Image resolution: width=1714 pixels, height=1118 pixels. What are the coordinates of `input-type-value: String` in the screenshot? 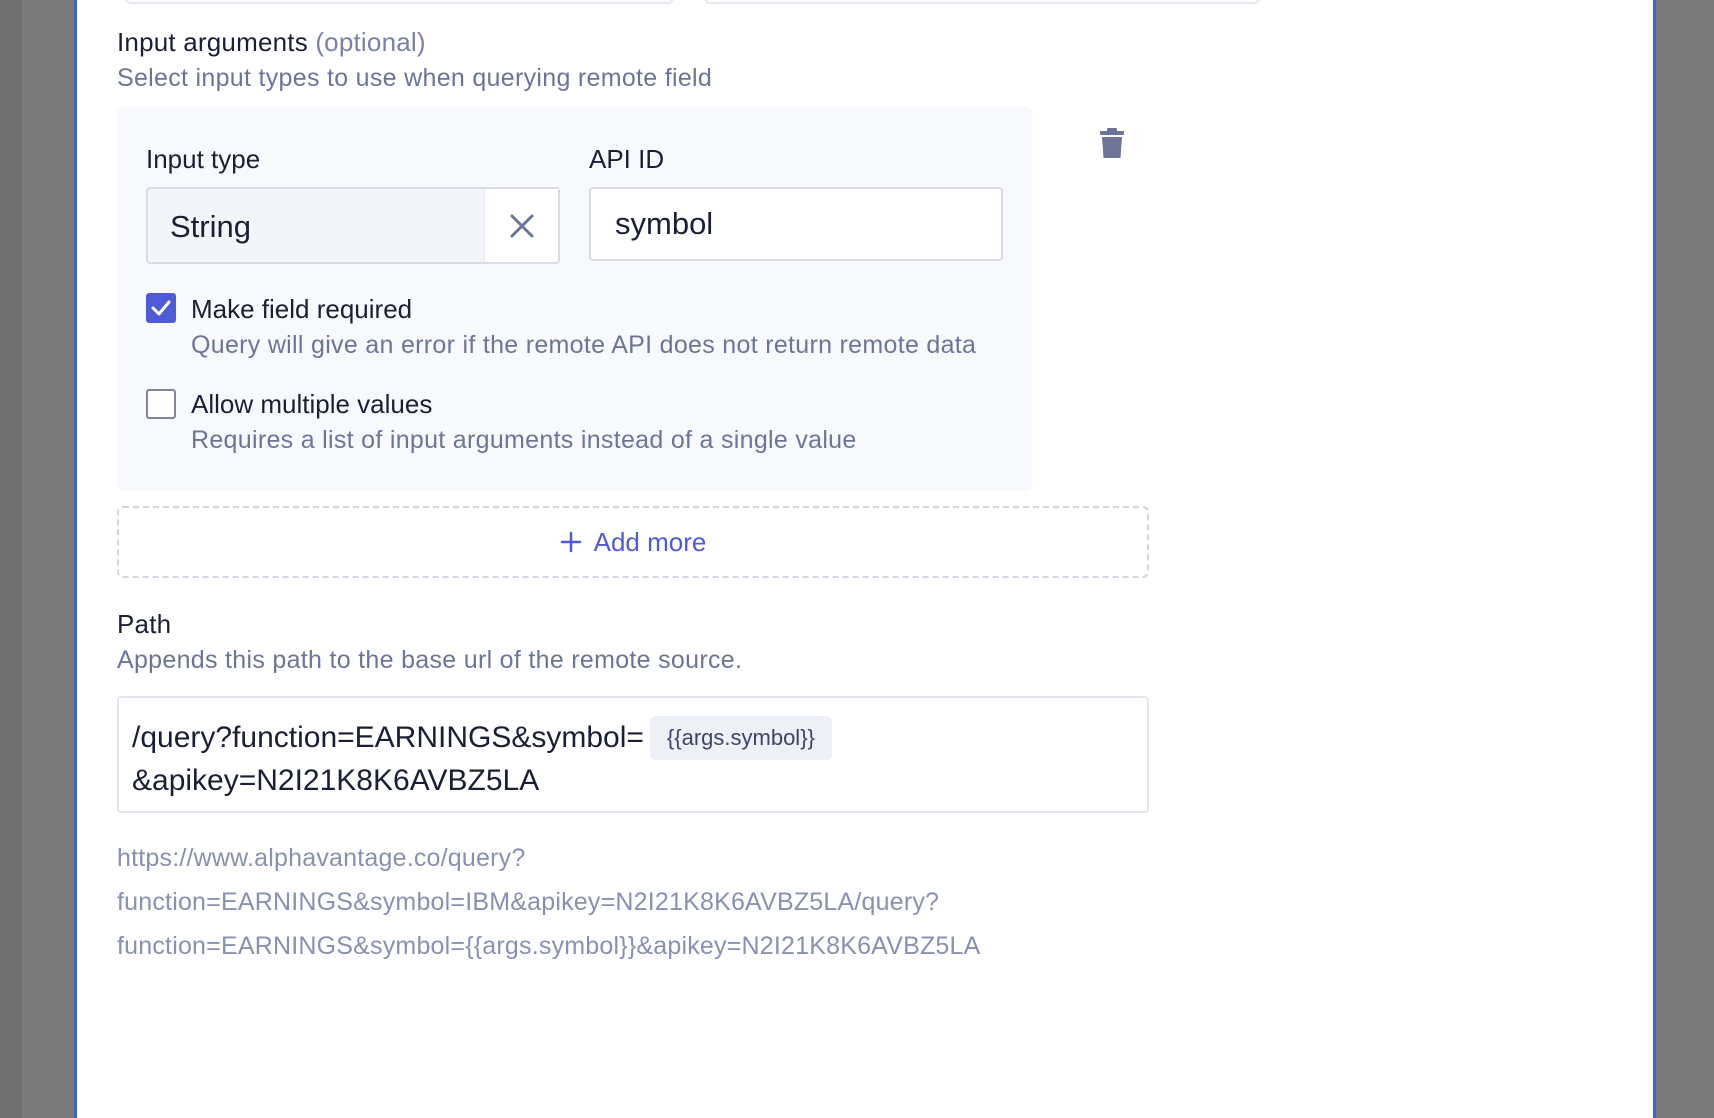 It's located at (210, 226).